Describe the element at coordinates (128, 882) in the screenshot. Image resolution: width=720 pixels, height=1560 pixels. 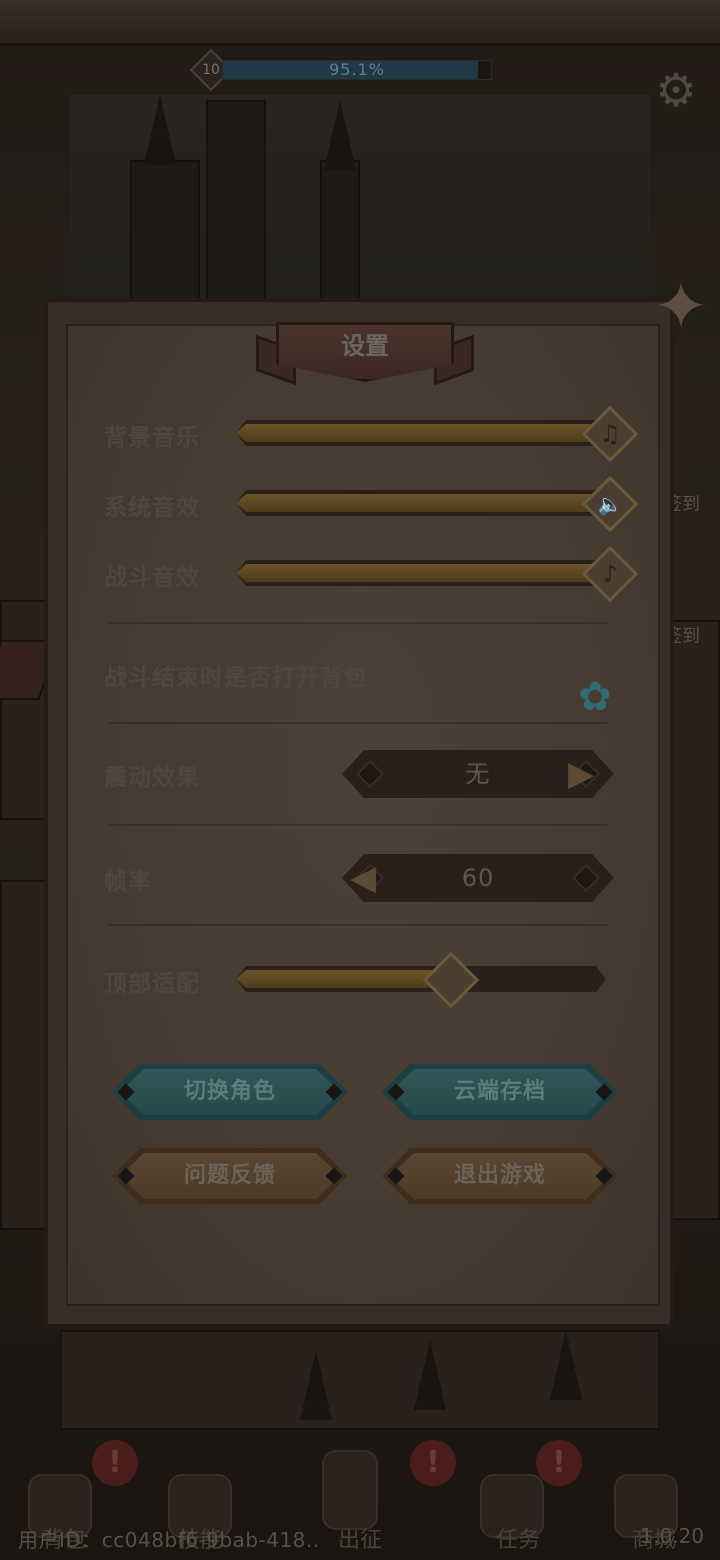
I see `framerate-label: 帧率` at that location.